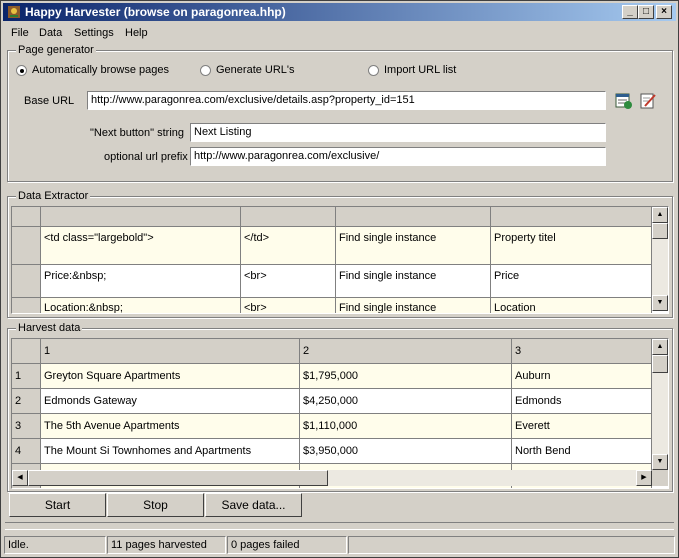  I want to click on extractor-cell-field: Location, so click(571, 305).